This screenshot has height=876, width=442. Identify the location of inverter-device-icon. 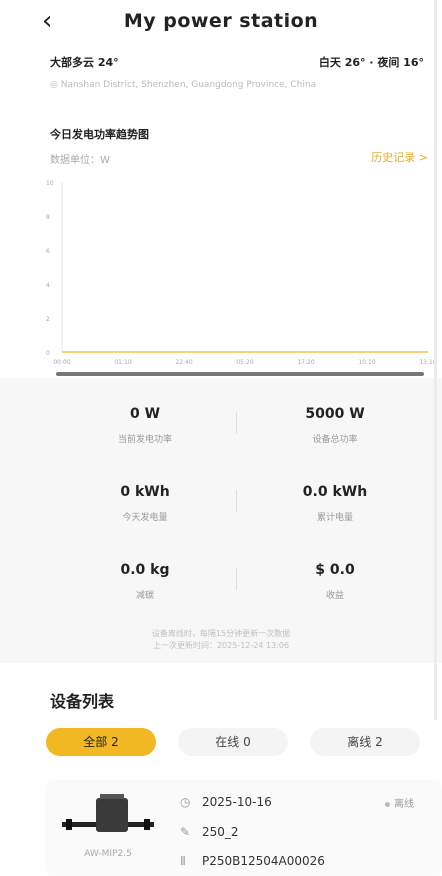
(108, 813).